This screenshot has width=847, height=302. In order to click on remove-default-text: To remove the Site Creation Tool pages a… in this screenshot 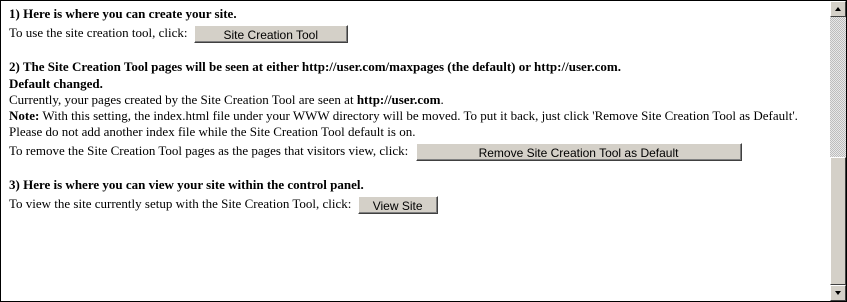, I will do `click(209, 150)`.